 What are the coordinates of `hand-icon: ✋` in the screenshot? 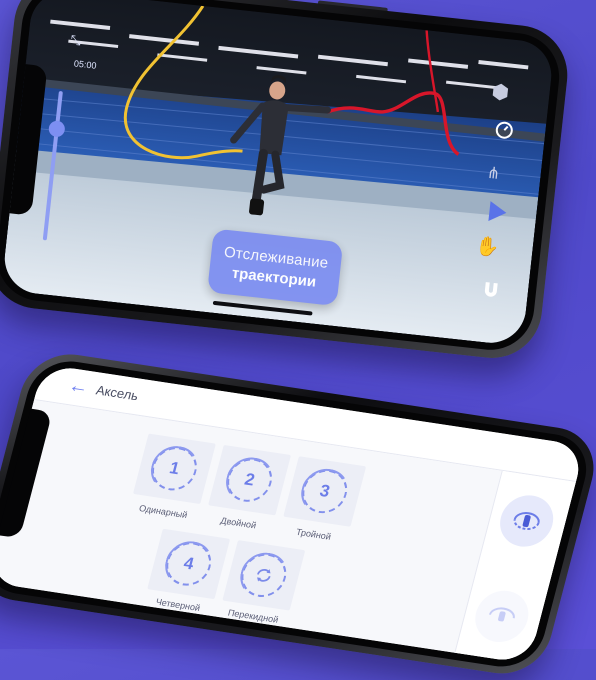 It's located at (487, 247).